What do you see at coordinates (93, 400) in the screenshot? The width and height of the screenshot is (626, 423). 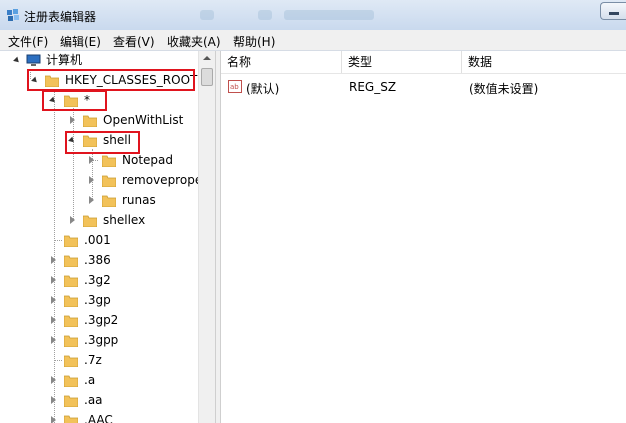 I see `tree-label: .aa` at bounding box center [93, 400].